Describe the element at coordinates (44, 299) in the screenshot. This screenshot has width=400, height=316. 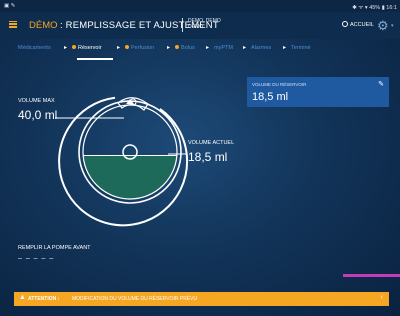
I see `alert-title: ATTENTION :` at that location.